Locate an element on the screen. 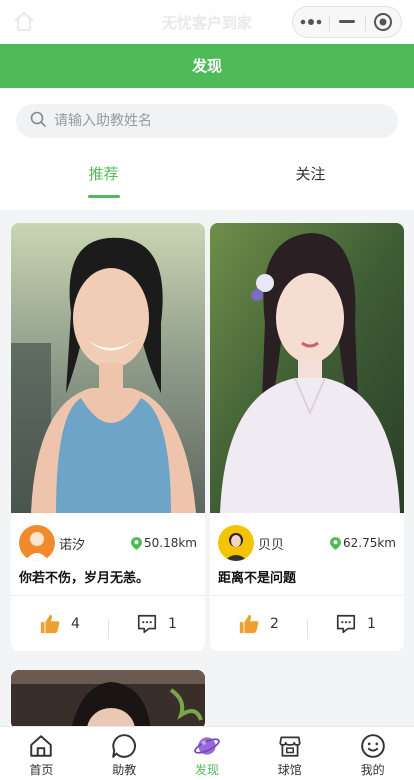 The width and height of the screenshot is (414, 780). nav-label: 首页 is located at coordinates (41, 770).